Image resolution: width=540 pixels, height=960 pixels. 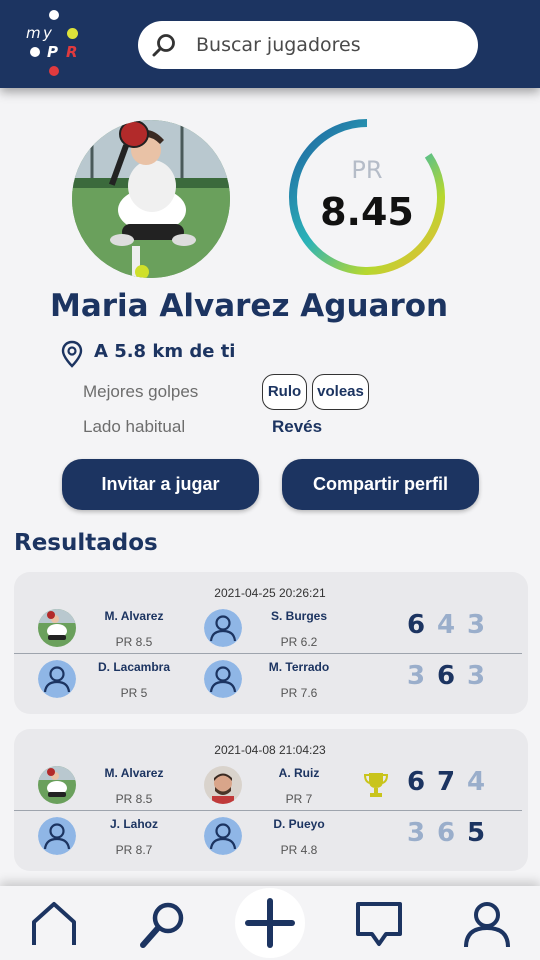 What do you see at coordinates (331, 45) in the screenshot?
I see `search-input` at bounding box center [331, 45].